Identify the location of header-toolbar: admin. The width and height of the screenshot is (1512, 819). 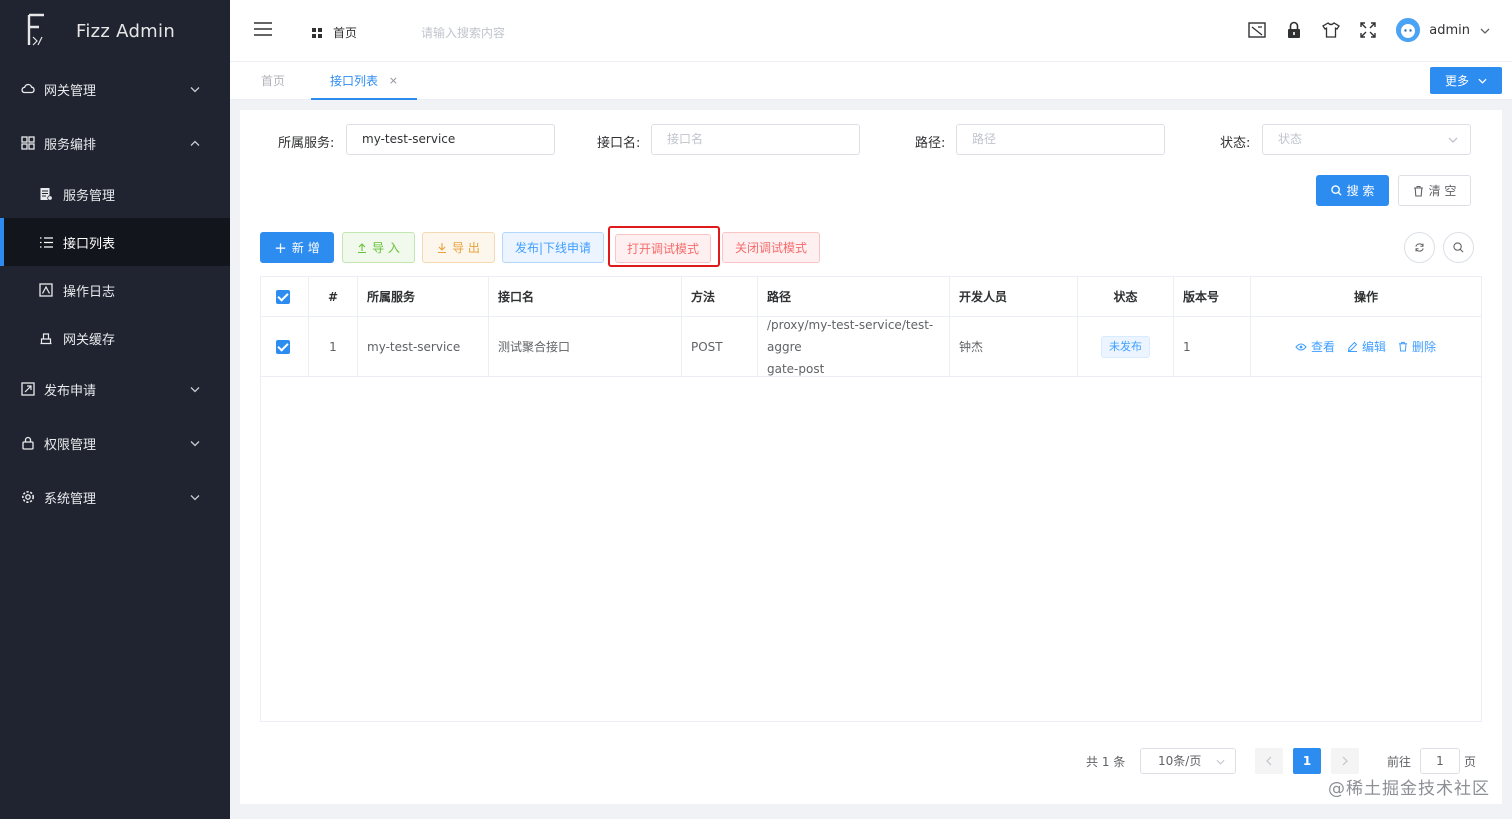
(1360, 30).